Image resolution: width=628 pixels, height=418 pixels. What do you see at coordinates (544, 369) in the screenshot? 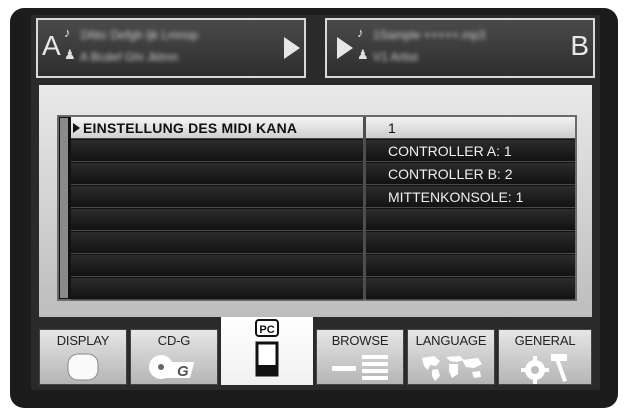
I see `tools-icon` at bounding box center [544, 369].